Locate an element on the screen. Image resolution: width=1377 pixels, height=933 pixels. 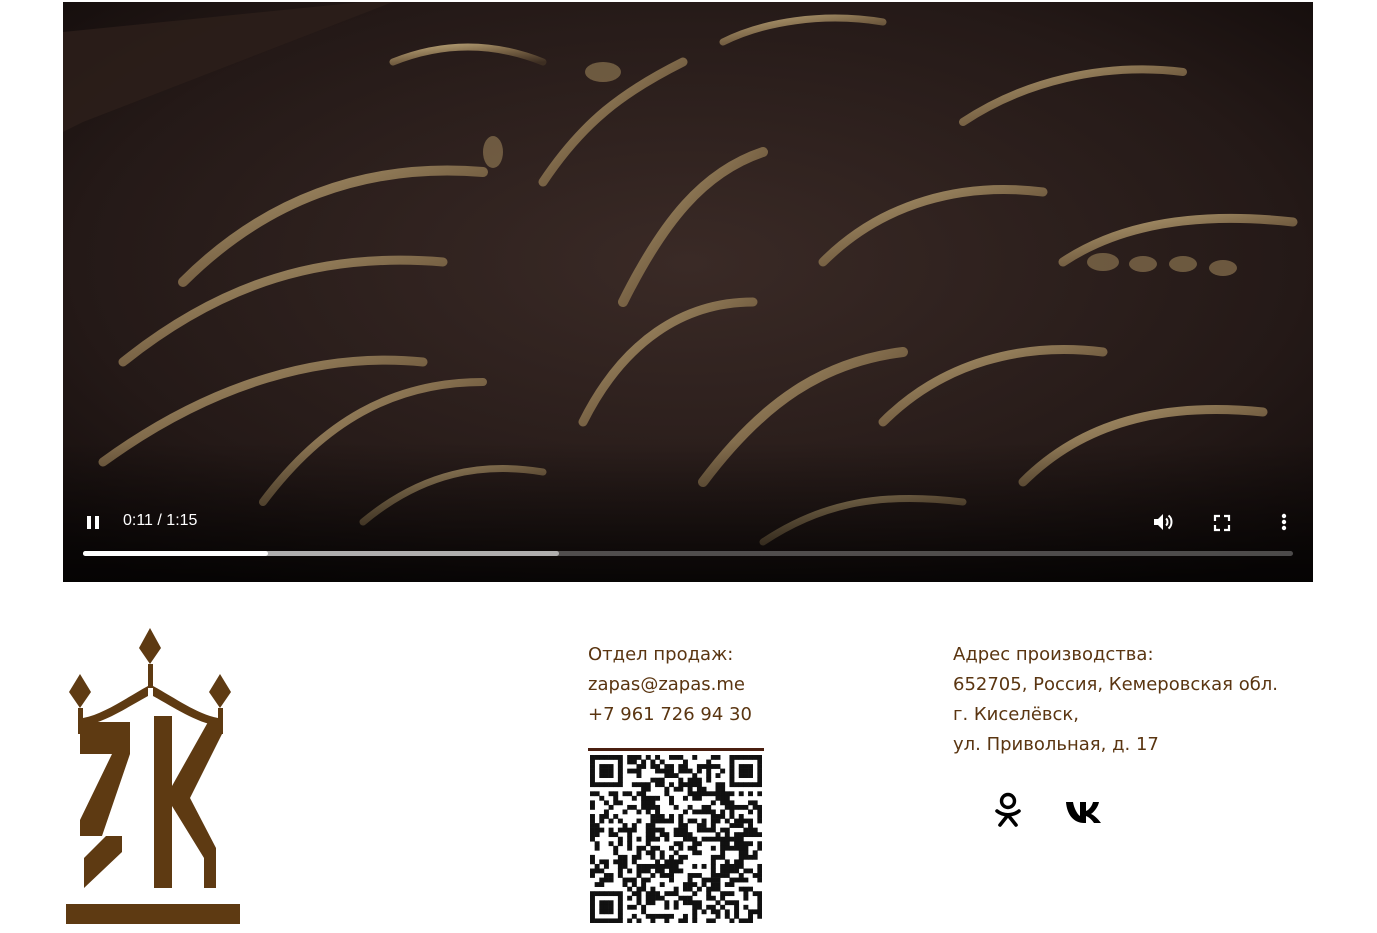
vk-link is located at coordinates (1084, 810).